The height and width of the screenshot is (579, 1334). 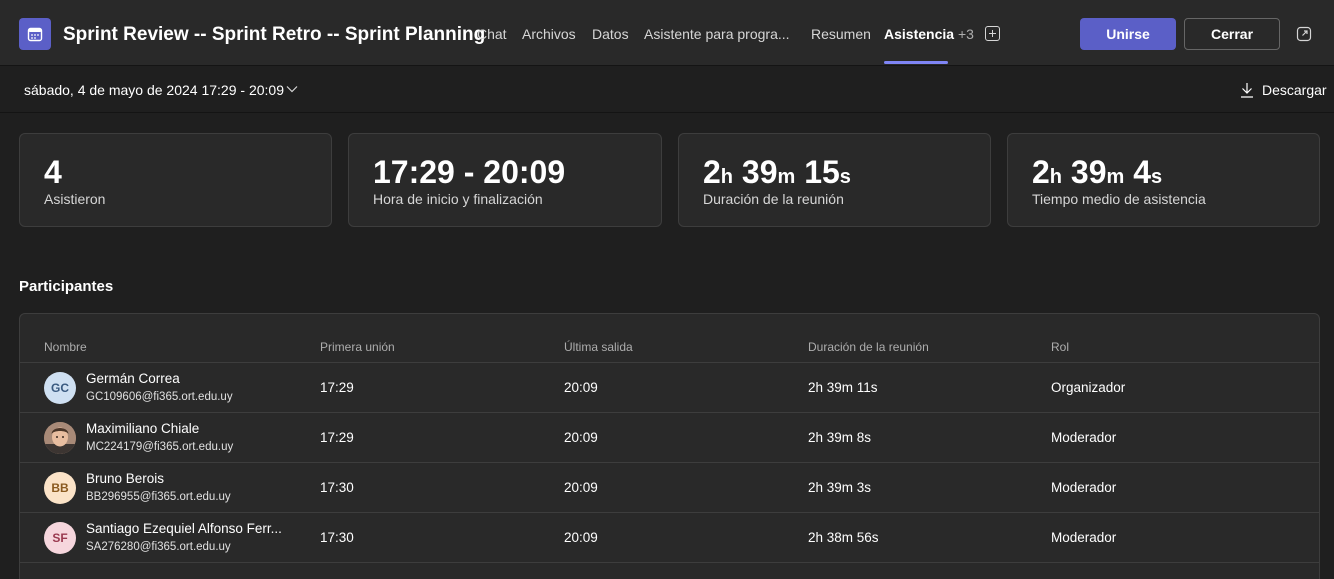 I want to click on more-tabs-button: +3, so click(x=966, y=34).